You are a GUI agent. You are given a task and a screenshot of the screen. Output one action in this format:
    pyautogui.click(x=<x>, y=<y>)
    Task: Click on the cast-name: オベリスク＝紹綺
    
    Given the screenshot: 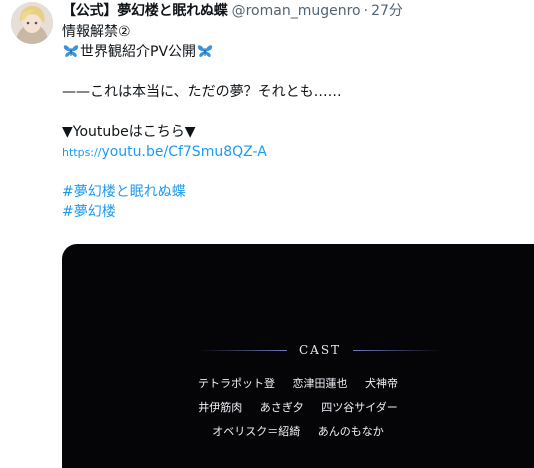 What is the action you would take?
    pyautogui.click(x=256, y=431)
    